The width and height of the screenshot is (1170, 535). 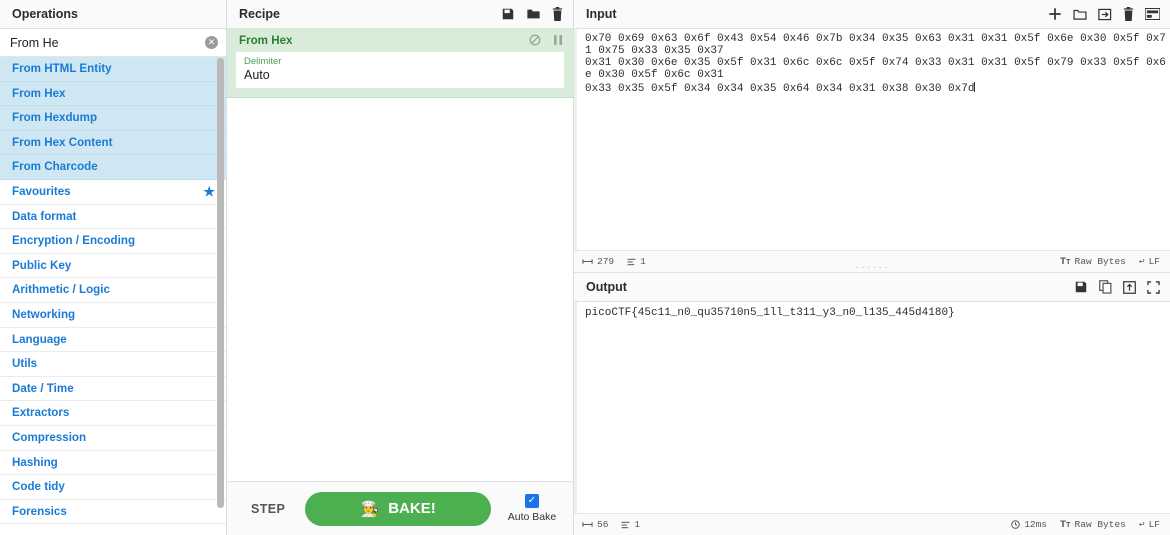 I want to click on input-eol-value: LF, so click(x=1154, y=261).